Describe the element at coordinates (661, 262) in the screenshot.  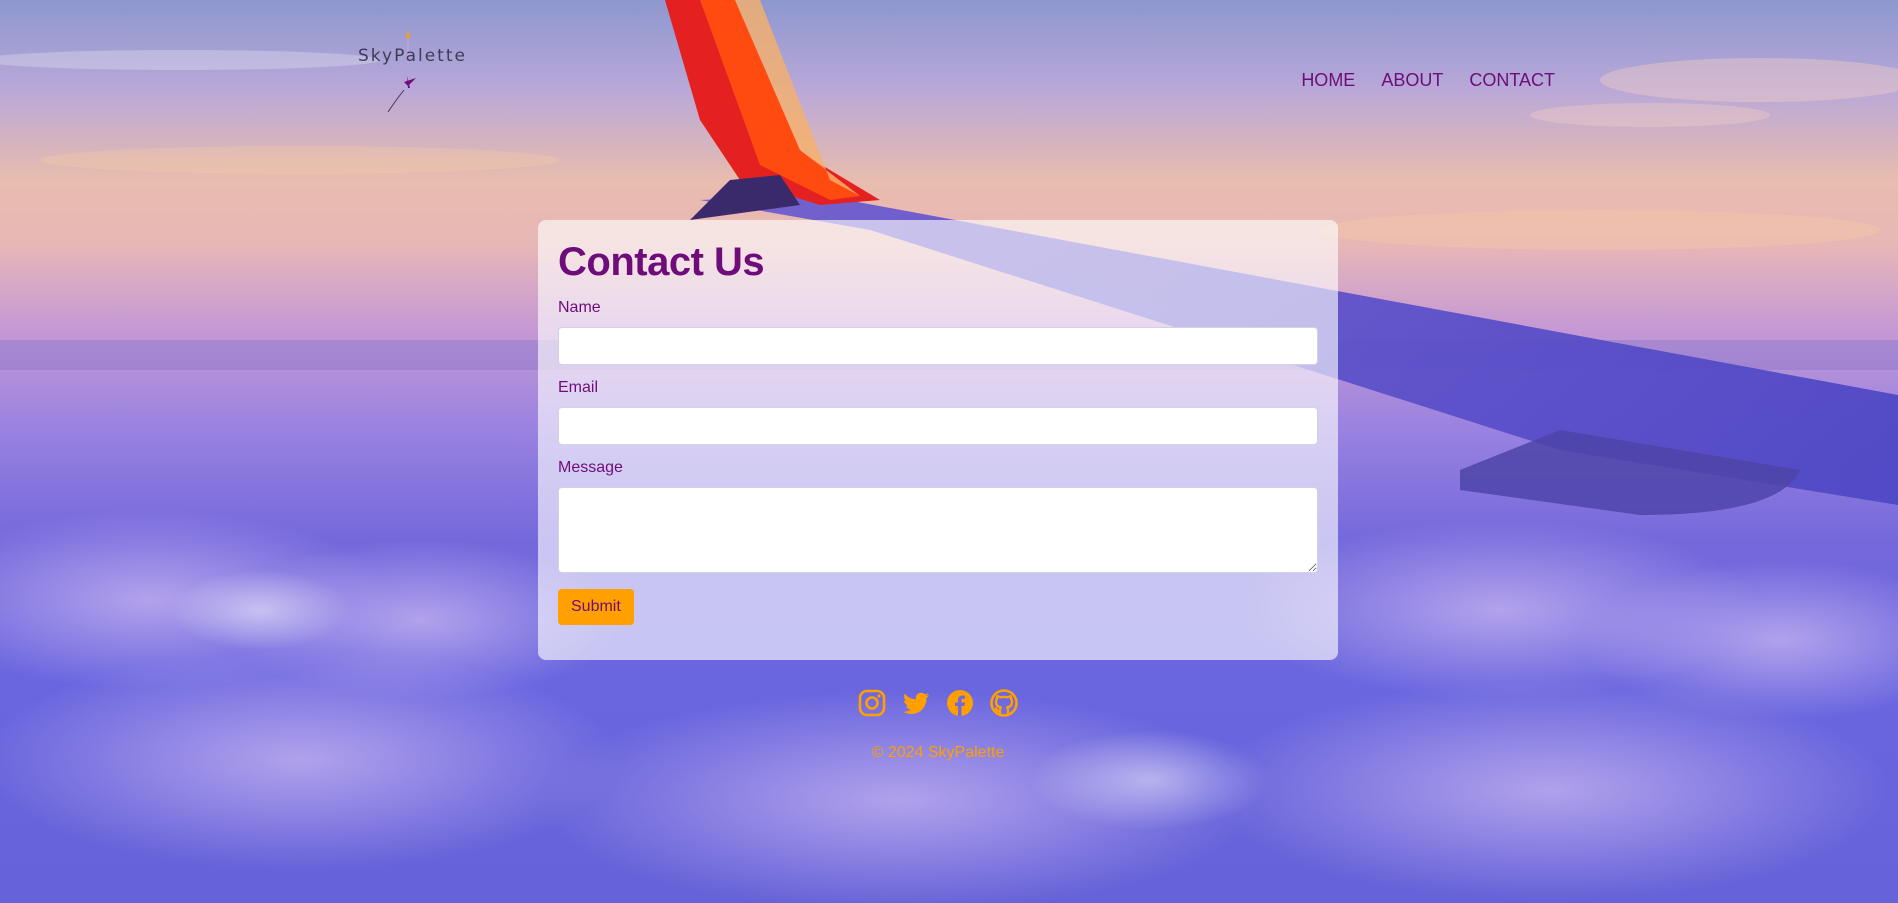
I see `page-title: Contact Us` at that location.